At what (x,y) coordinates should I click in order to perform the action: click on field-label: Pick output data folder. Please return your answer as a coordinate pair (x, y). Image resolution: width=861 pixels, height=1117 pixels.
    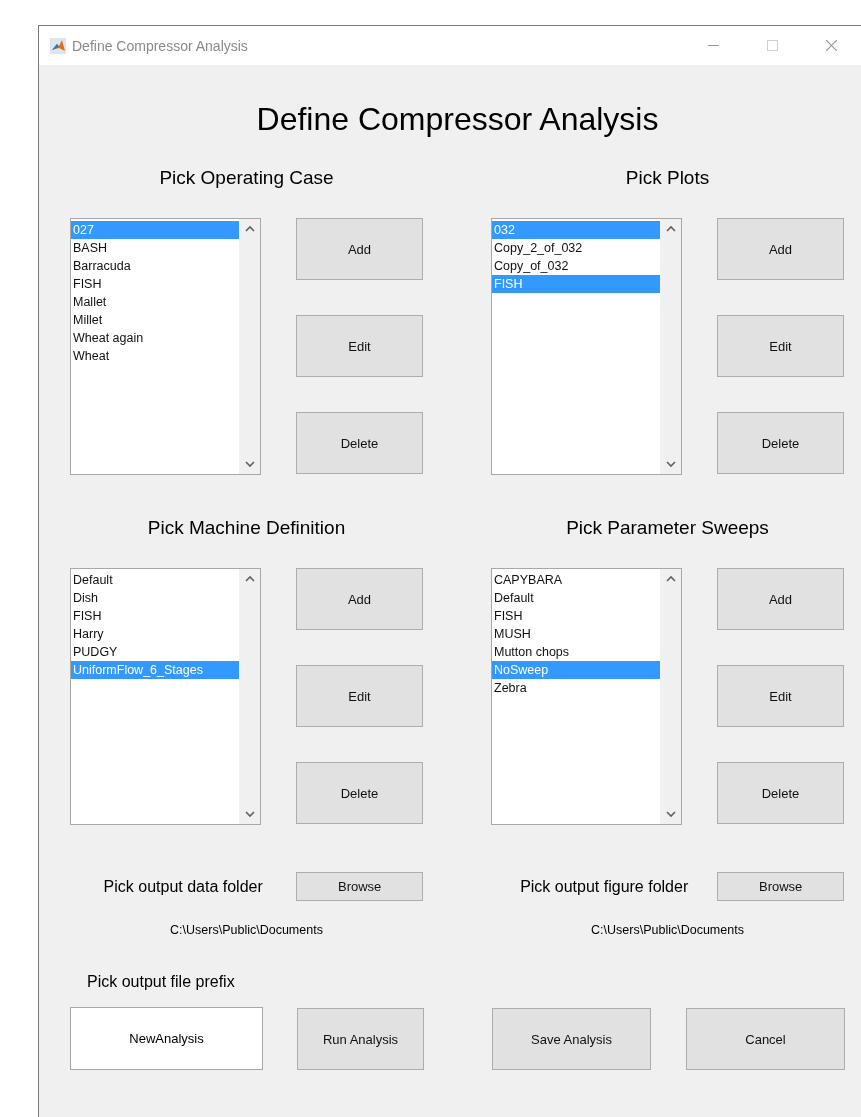
    Looking at the image, I should click on (183, 886).